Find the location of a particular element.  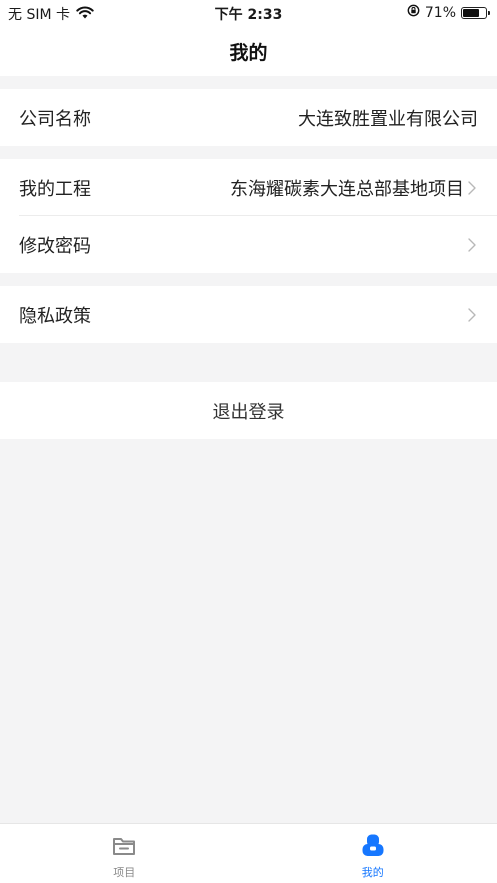

status-right: 71% is located at coordinates (448, 12).